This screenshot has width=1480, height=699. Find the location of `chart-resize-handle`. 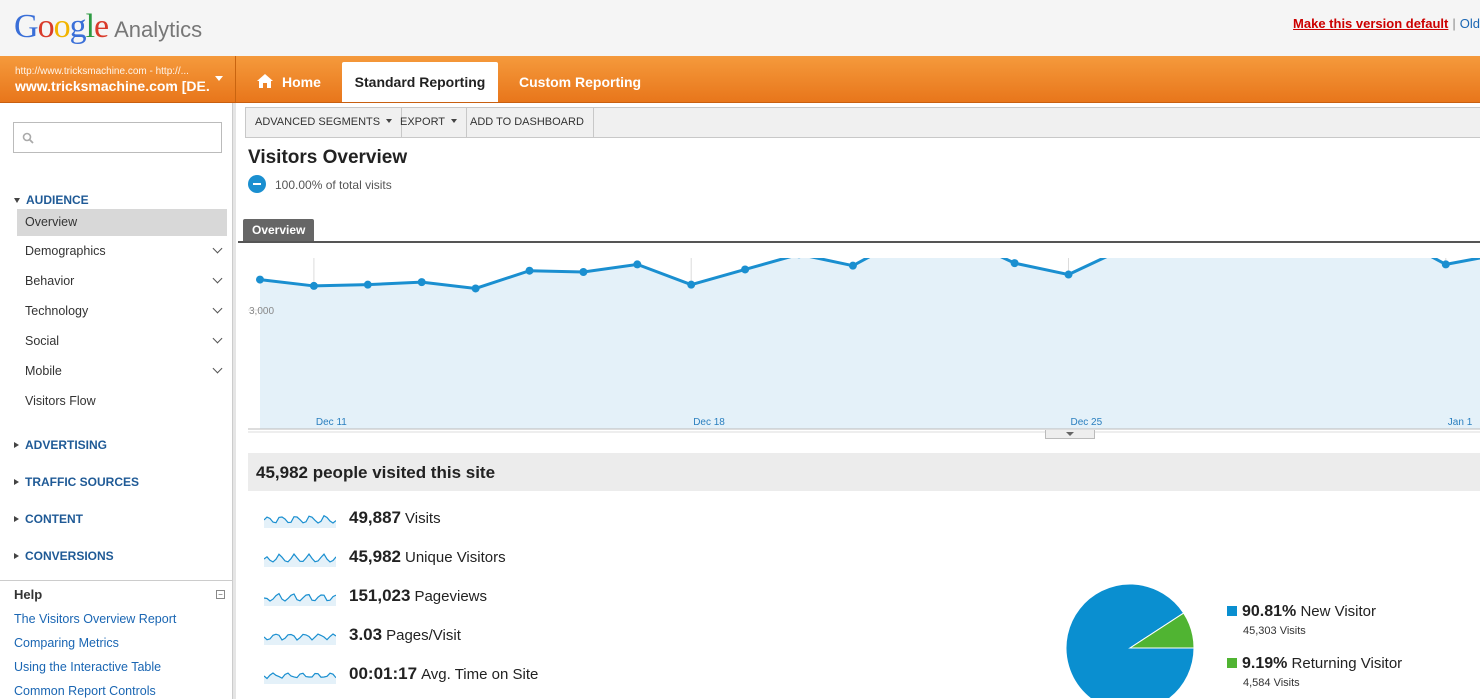

chart-resize-handle is located at coordinates (1070, 434).